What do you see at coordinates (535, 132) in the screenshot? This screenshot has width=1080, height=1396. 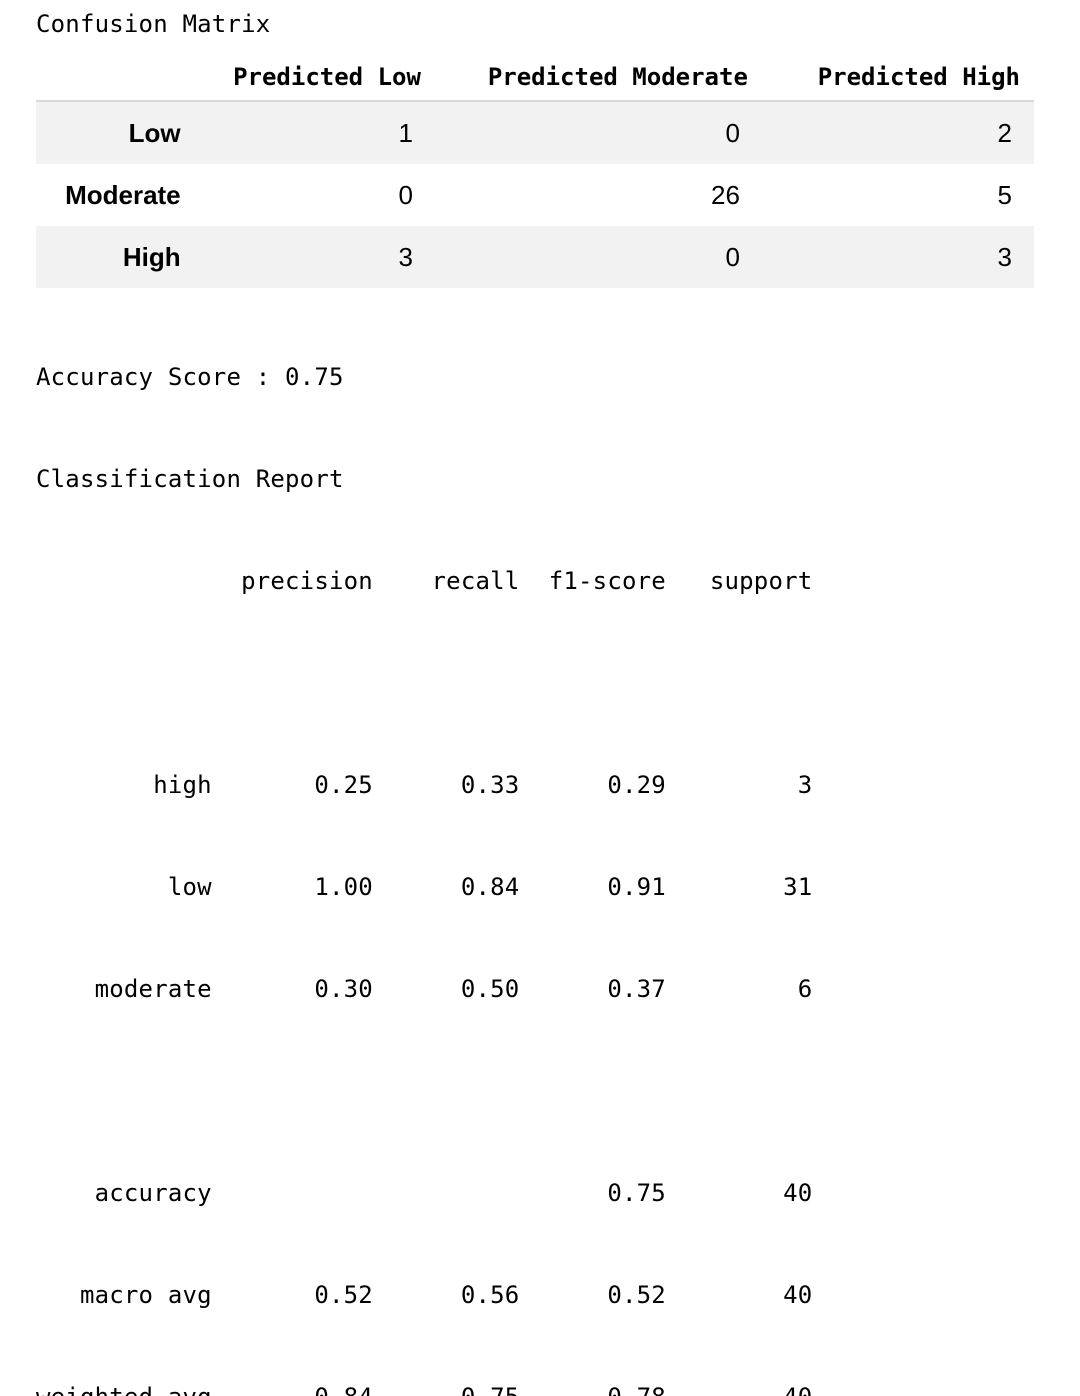 I see `table-row: Low 1 0 2` at bounding box center [535, 132].